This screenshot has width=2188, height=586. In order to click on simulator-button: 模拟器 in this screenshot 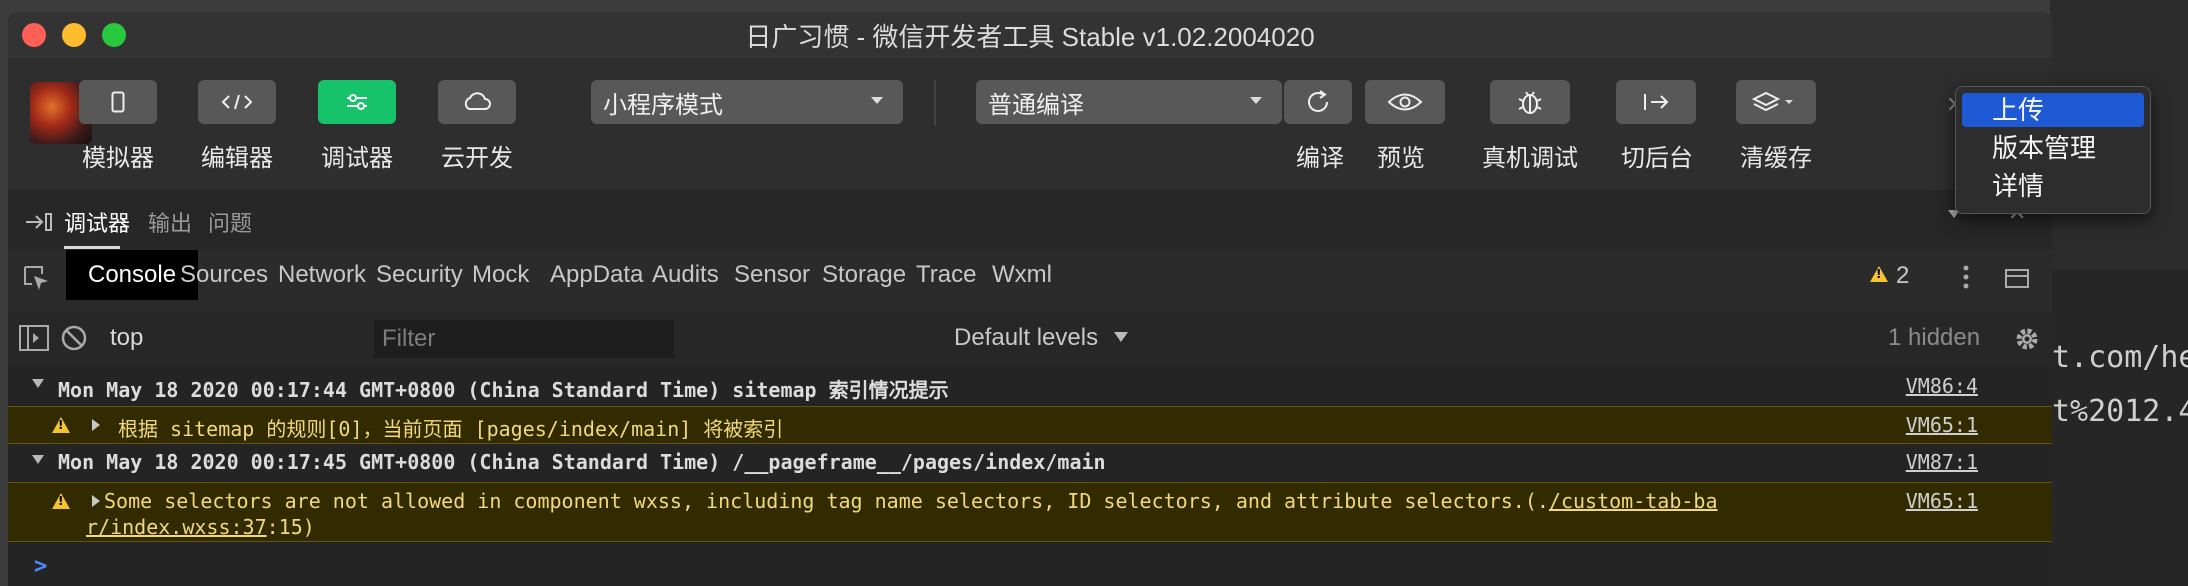, I will do `click(118, 126)`.